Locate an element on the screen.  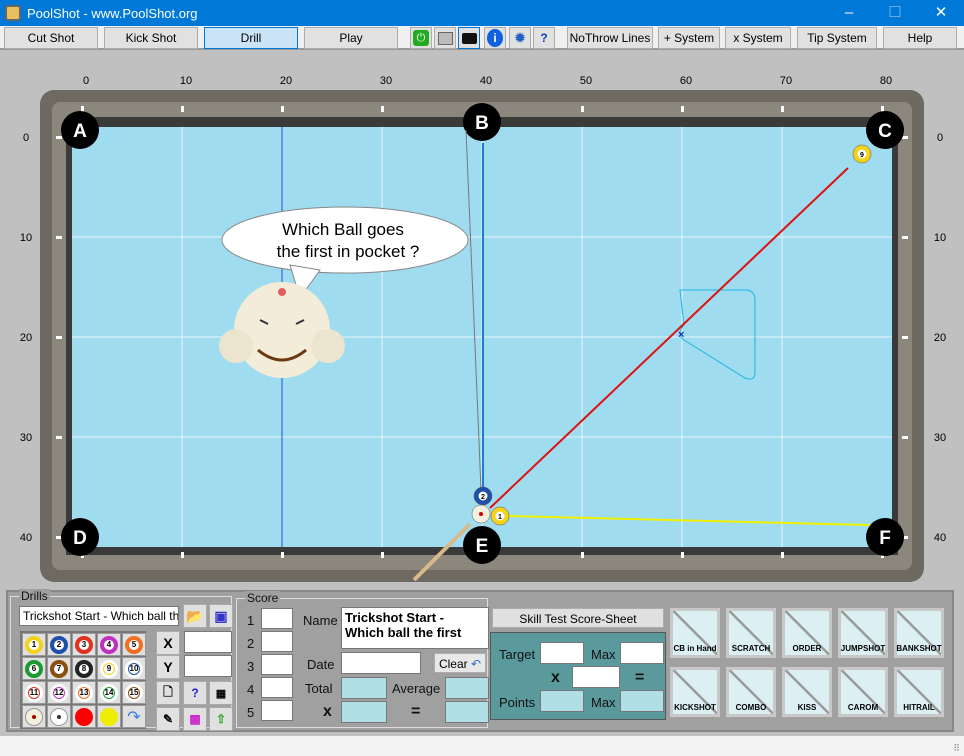
y-coordinate-input is located at coordinates (208, 666).